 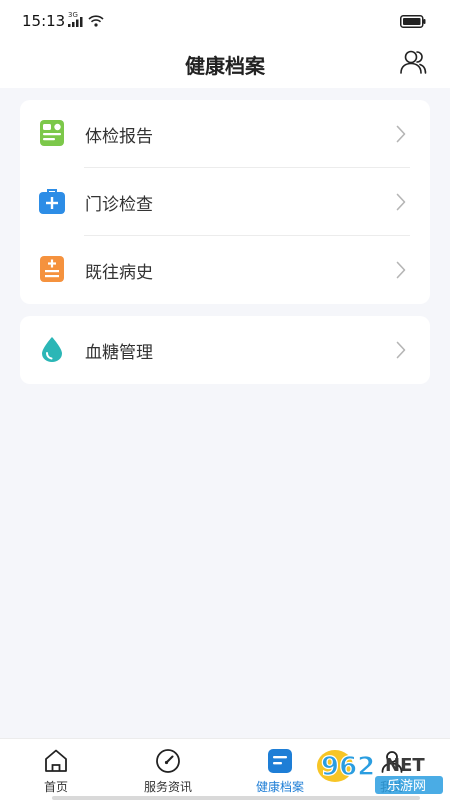 I want to click on blood-sugar-card: 血糖管理, so click(x=225, y=350).